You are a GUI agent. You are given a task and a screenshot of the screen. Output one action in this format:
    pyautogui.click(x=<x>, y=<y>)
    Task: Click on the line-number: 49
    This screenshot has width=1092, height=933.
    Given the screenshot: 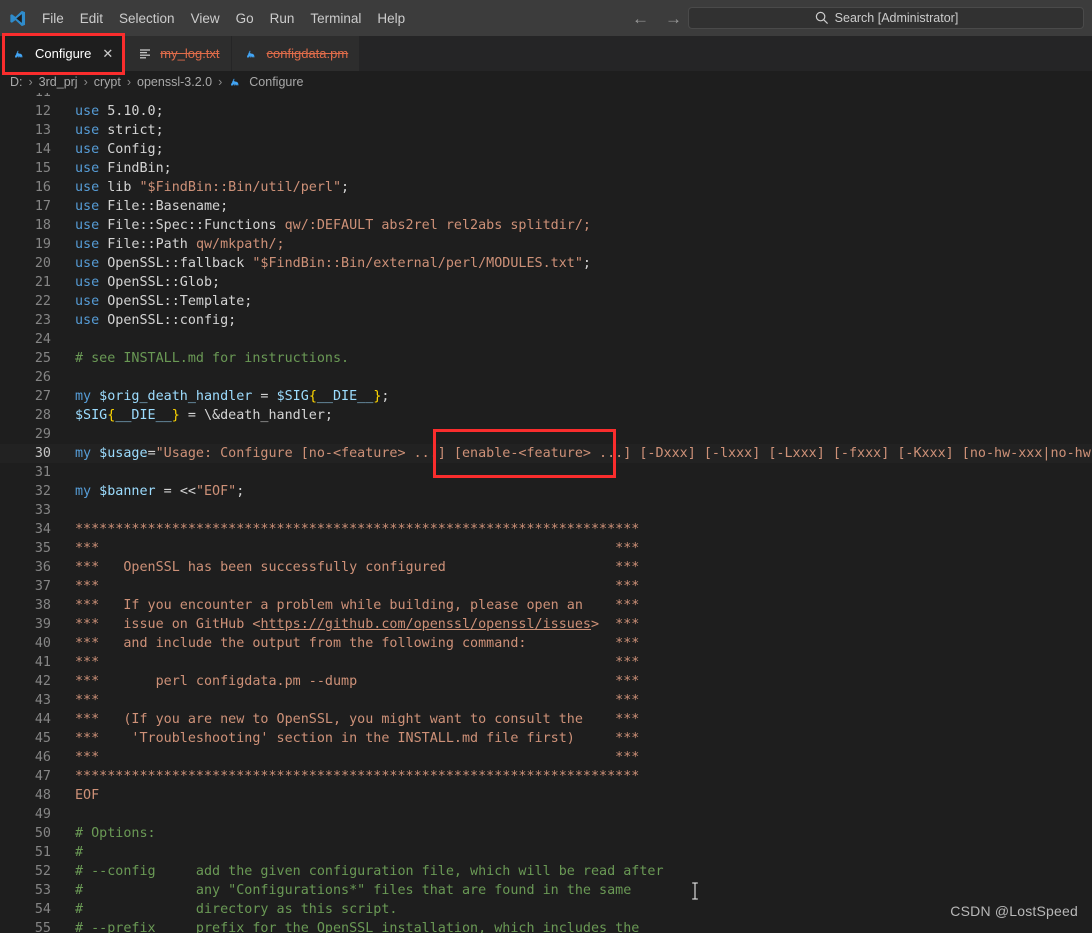 What is the action you would take?
    pyautogui.click(x=42, y=814)
    